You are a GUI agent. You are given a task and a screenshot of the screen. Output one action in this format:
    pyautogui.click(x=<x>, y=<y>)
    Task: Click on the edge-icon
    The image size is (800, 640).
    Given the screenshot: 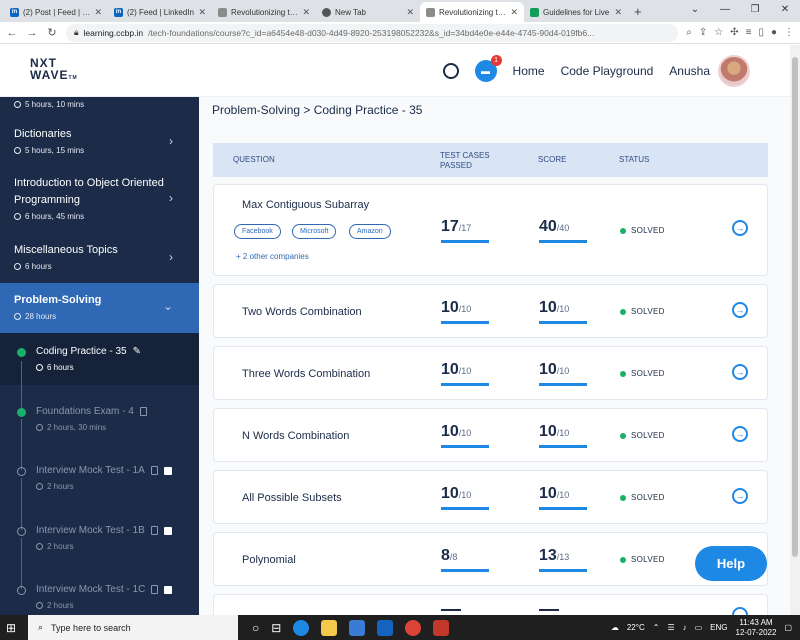 What is the action you would take?
    pyautogui.click(x=301, y=627)
    